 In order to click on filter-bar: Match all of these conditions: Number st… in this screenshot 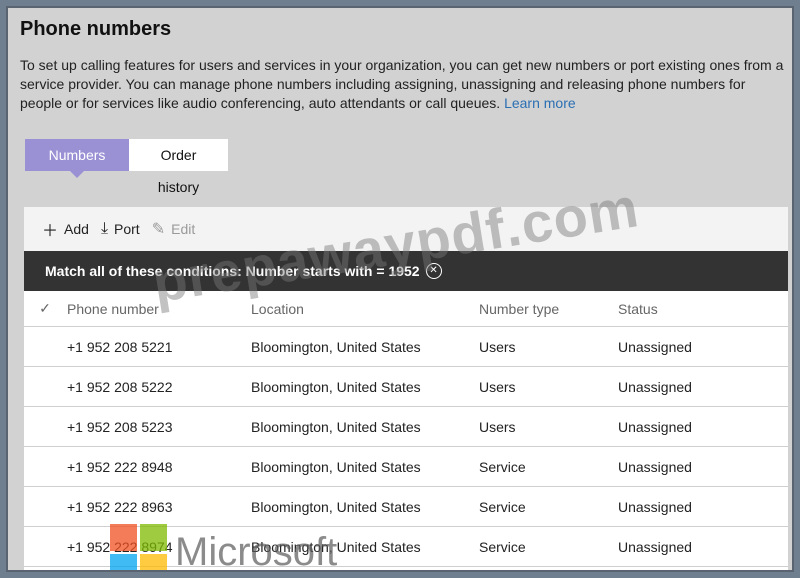, I will do `click(406, 271)`.